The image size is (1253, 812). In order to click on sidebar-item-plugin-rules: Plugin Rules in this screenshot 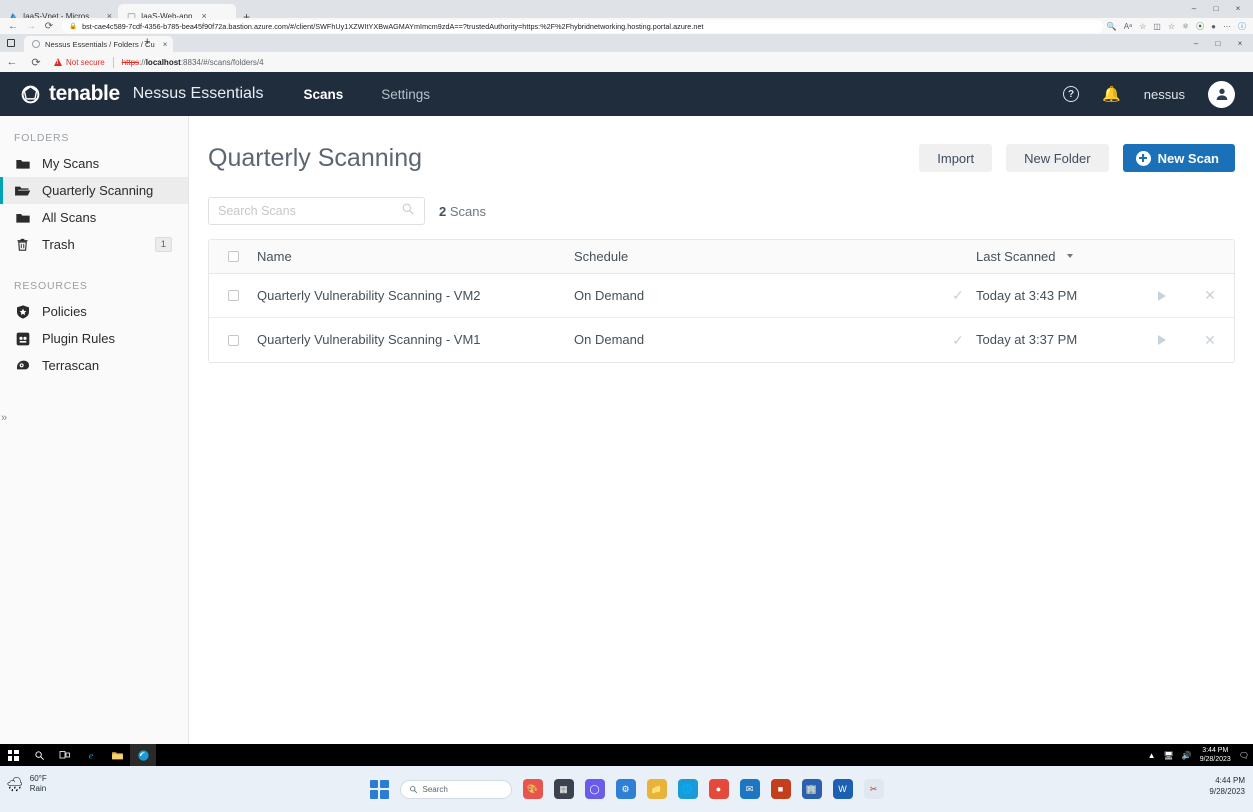, I will do `click(94, 338)`.